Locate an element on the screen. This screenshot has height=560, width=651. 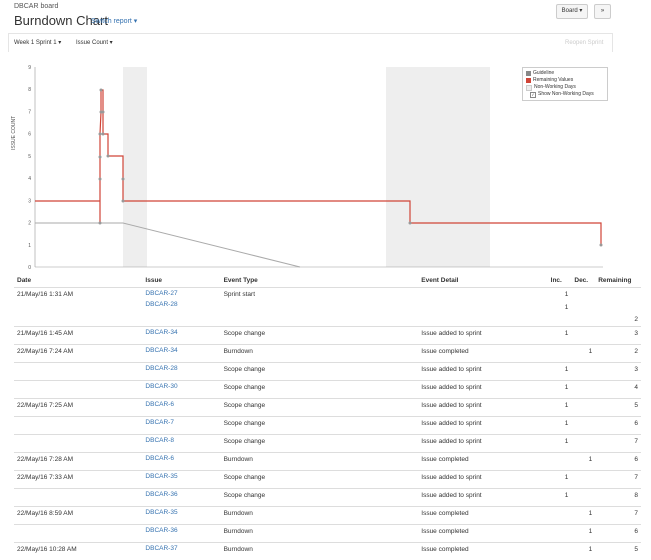
event-issue: DBCAR-35 is located at coordinates (181, 516).